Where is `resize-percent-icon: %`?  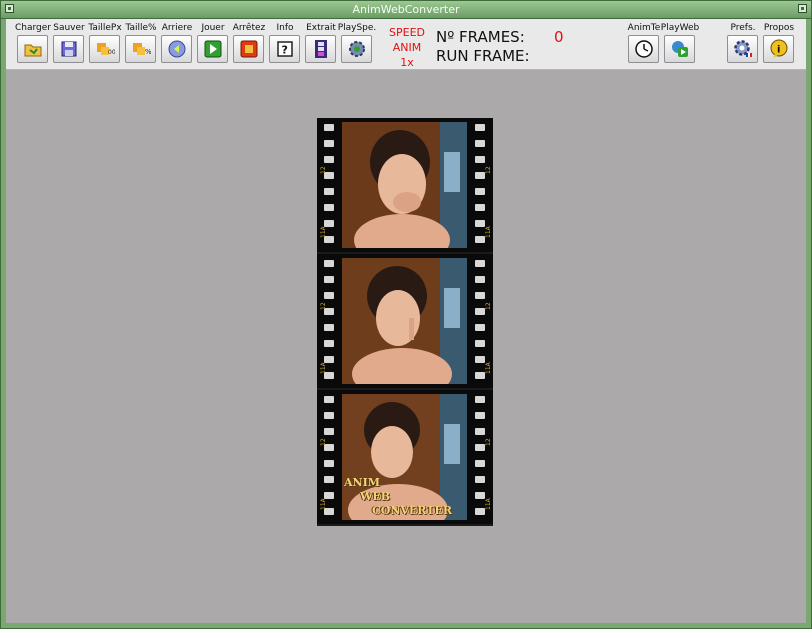
resize-percent-icon: % is located at coordinates (141, 49).